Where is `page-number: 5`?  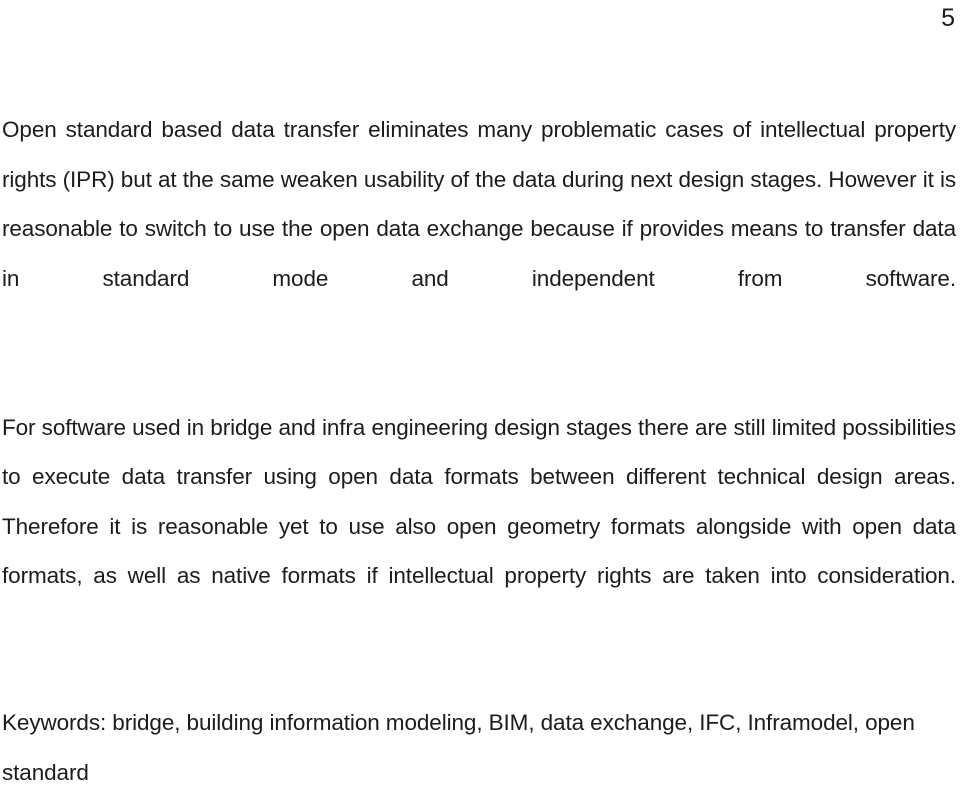 page-number: 5 is located at coordinates (948, 18).